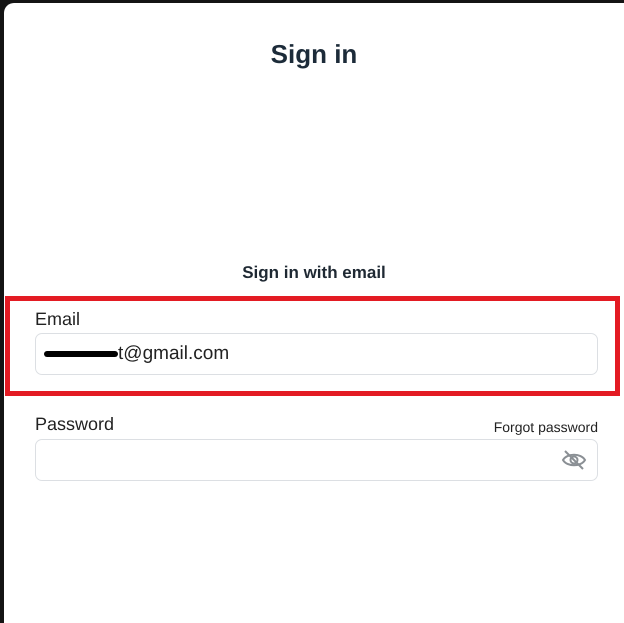 This screenshot has height=623, width=624. What do you see at coordinates (316, 354) in the screenshot?
I see `email-field: t@gmail.com` at bounding box center [316, 354].